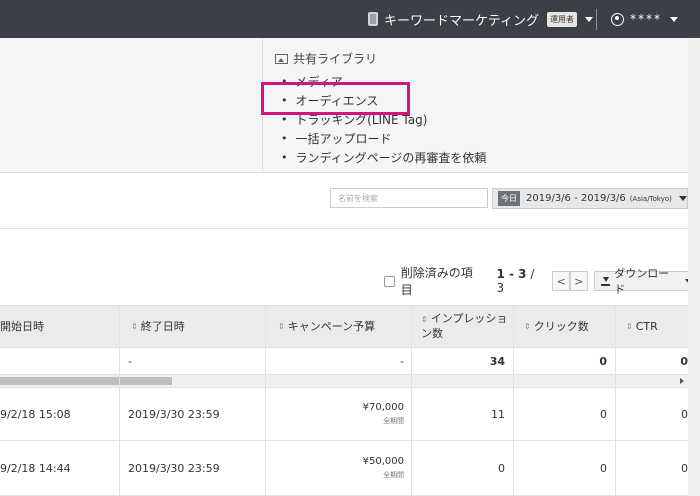 This screenshot has height=496, width=700. I want to click on search-input, so click(409, 198).